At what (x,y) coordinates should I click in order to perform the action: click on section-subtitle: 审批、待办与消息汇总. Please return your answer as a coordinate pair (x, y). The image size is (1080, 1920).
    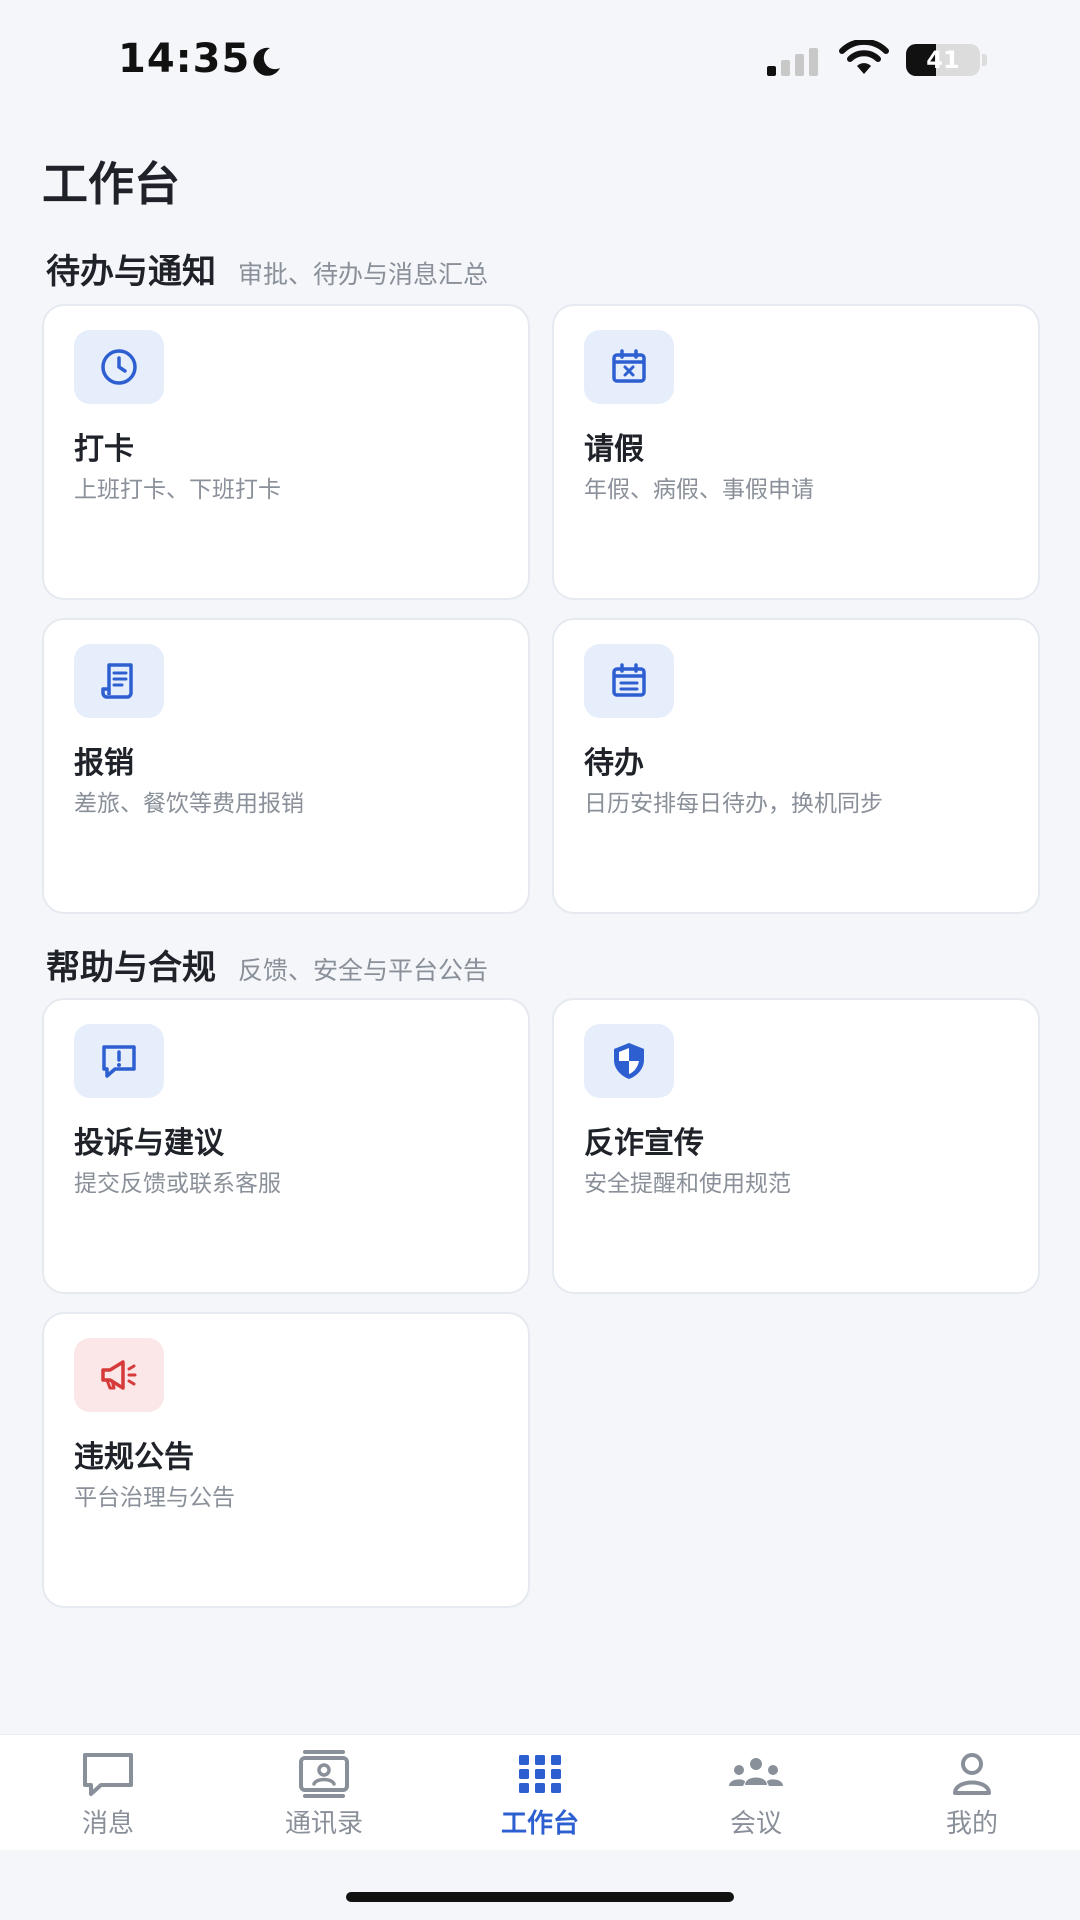
    Looking at the image, I should click on (363, 274).